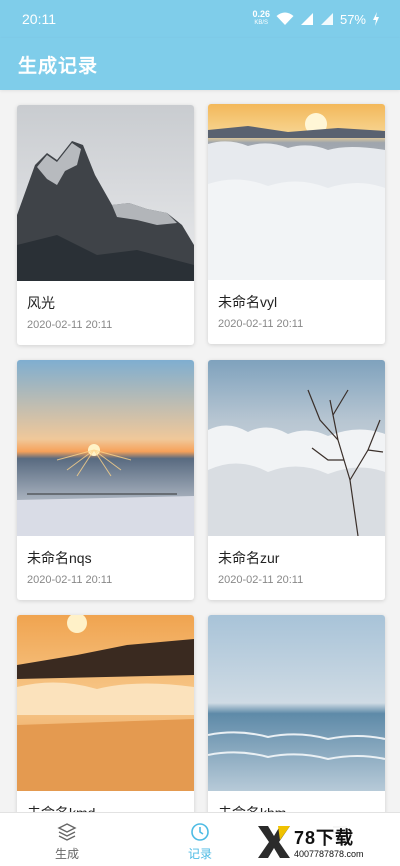  I want to click on ocean-waves-image, so click(296, 703).